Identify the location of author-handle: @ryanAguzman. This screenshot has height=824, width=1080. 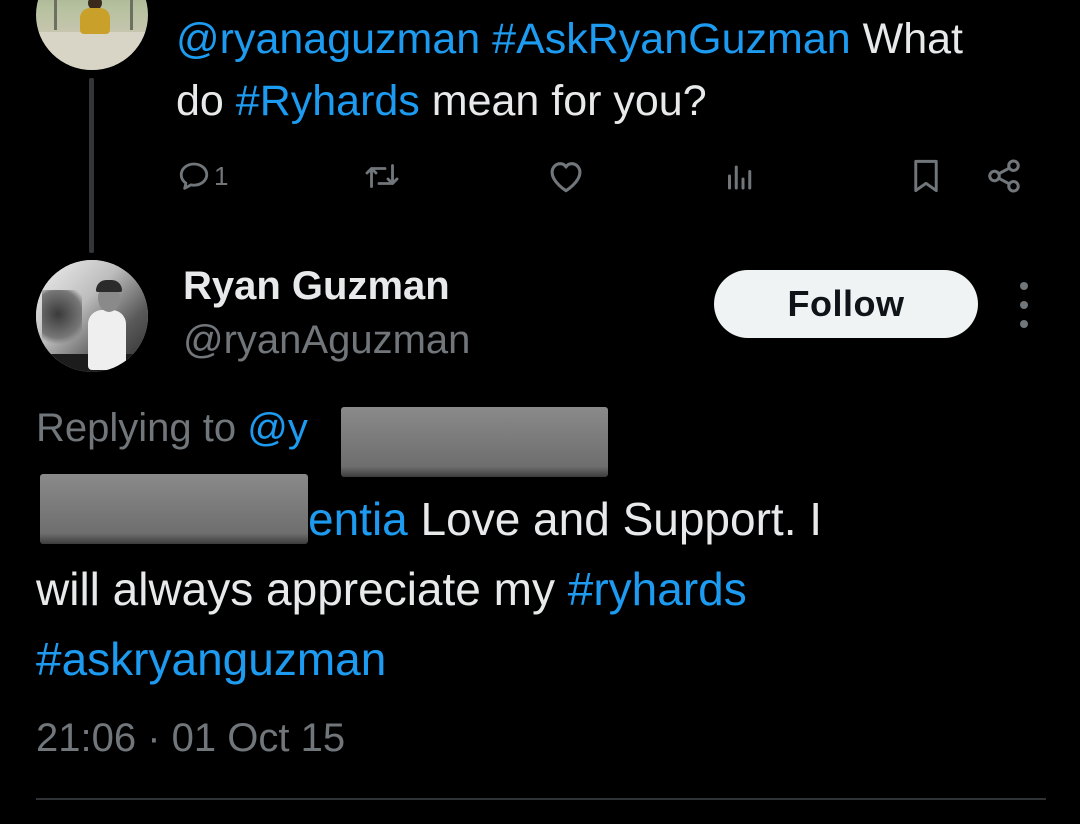
(326, 340).